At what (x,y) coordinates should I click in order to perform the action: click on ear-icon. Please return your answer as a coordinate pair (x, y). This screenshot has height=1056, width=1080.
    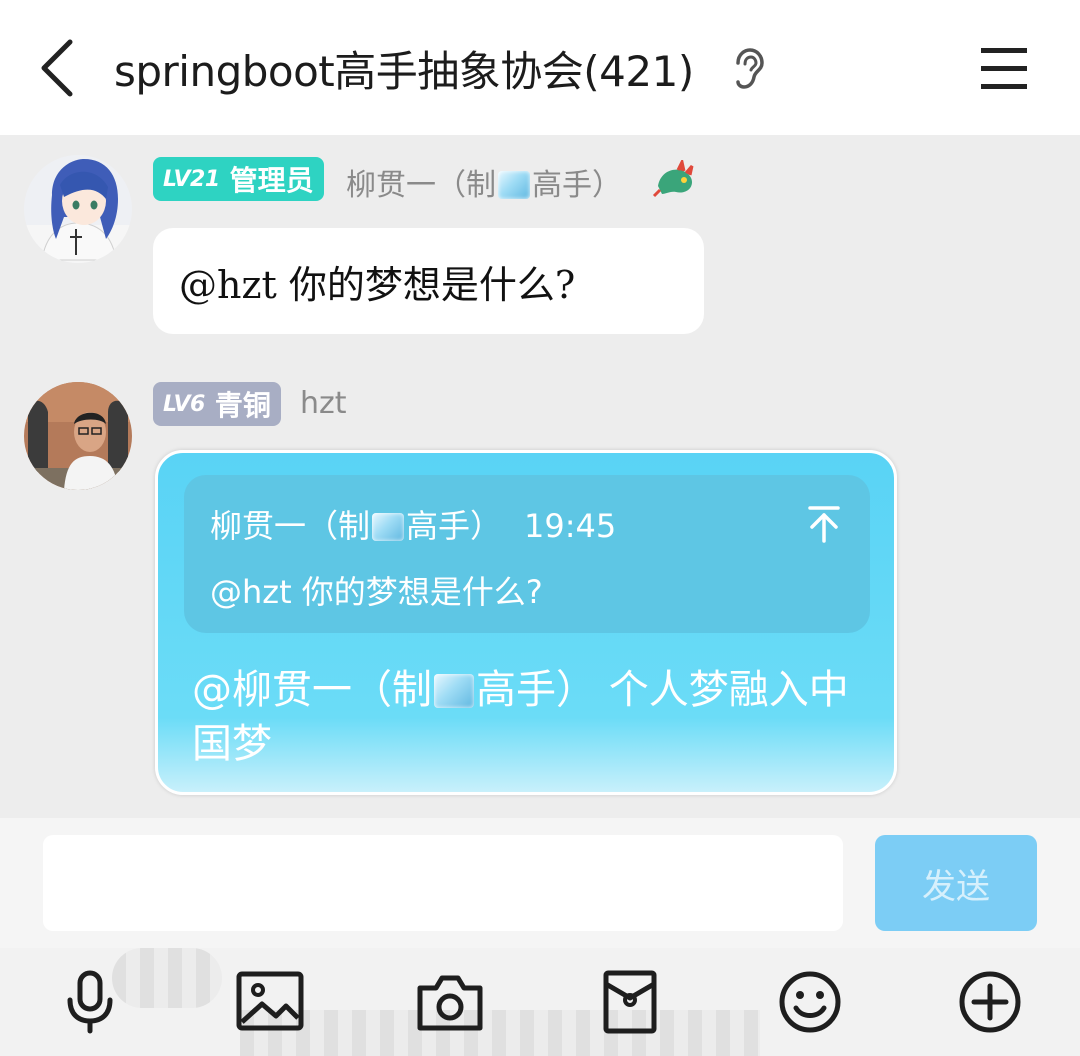
    Looking at the image, I should click on (750, 68).